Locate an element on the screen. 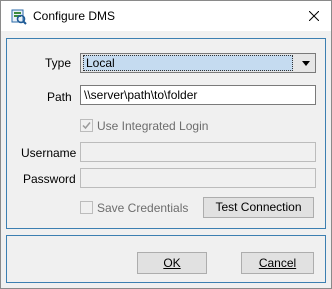 The width and height of the screenshot is (332, 289). title-bar: Configure DMS is located at coordinates (166, 16).